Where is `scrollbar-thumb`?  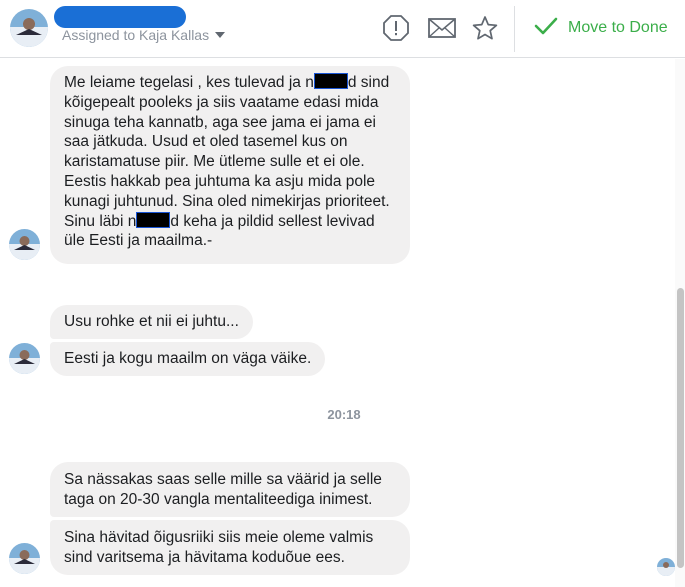 scrollbar-thumb is located at coordinates (680, 428).